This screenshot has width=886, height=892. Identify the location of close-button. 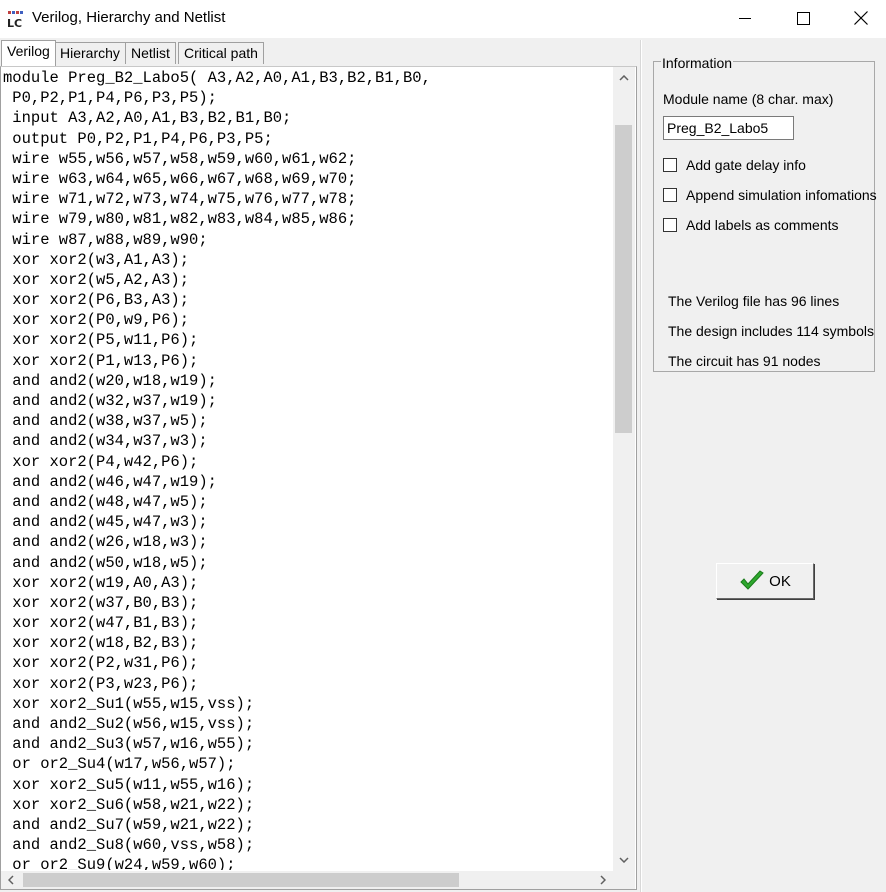
(859, 18).